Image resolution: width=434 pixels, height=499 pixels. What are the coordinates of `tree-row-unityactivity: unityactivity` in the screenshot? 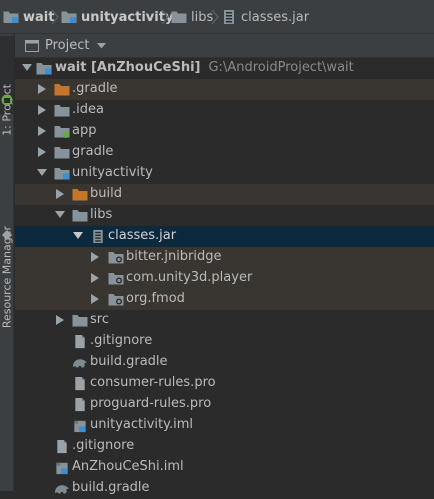 It's located at (224, 173).